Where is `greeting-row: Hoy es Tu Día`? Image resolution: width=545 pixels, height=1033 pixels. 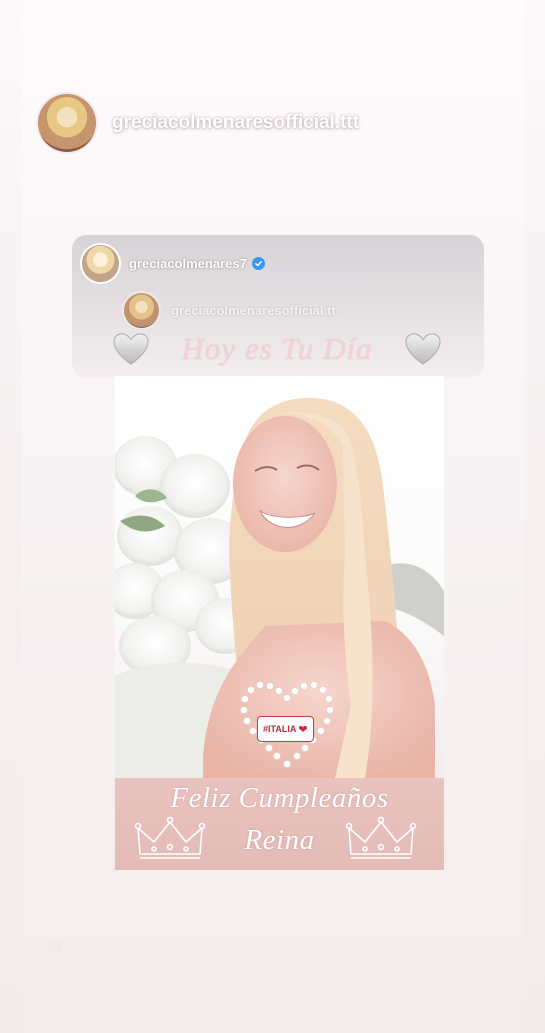
greeting-row: Hoy es Tu Día is located at coordinates (277, 349).